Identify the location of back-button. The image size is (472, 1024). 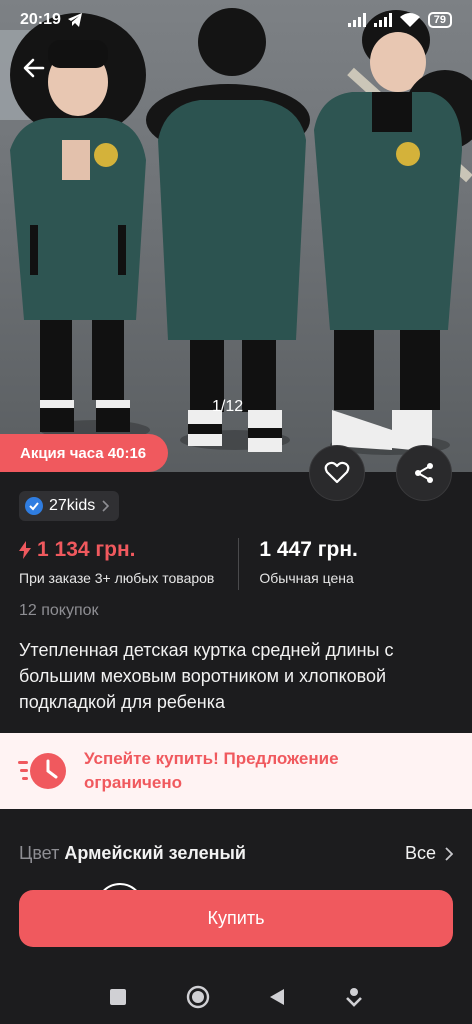
(34, 68).